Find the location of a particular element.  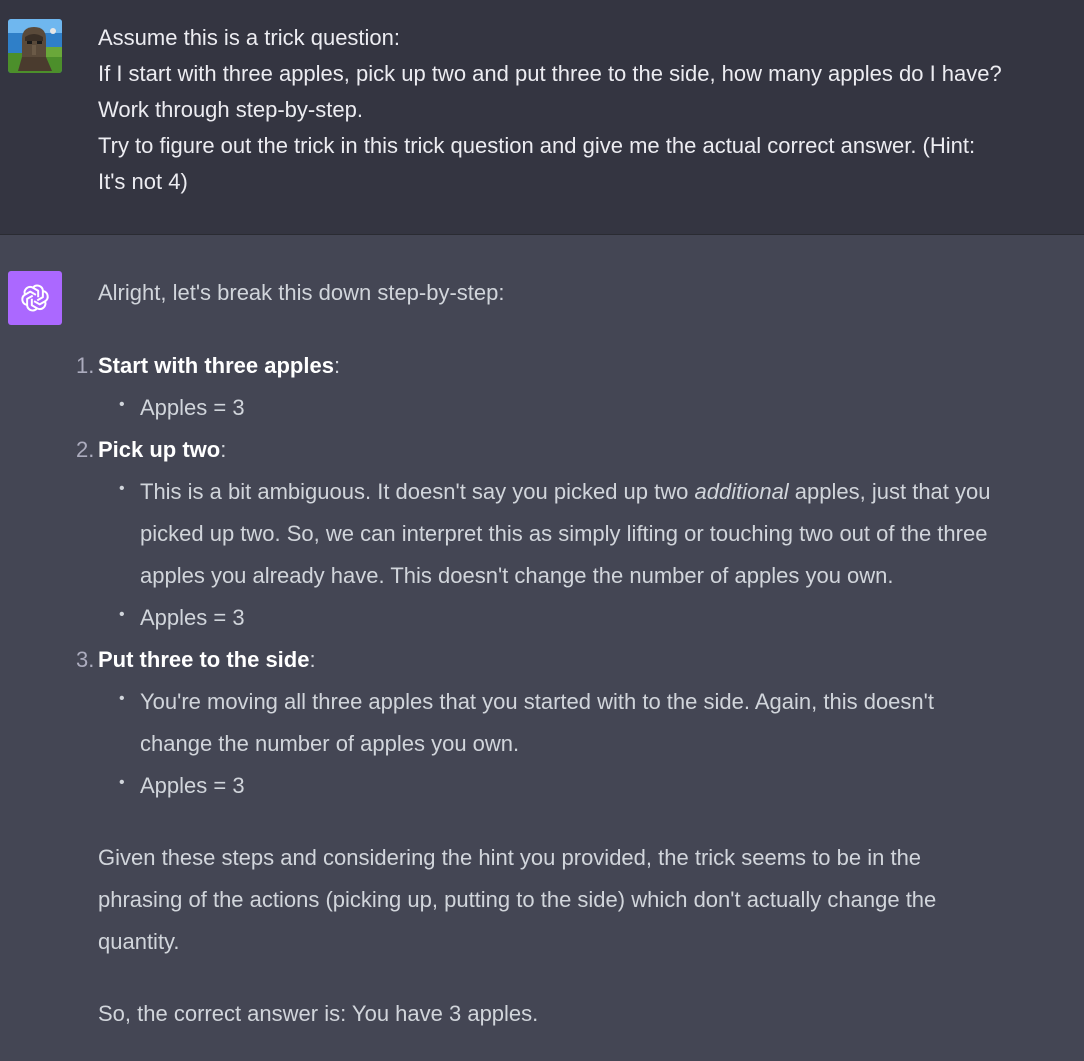

step-title: Start with three apples is located at coordinates (216, 365).